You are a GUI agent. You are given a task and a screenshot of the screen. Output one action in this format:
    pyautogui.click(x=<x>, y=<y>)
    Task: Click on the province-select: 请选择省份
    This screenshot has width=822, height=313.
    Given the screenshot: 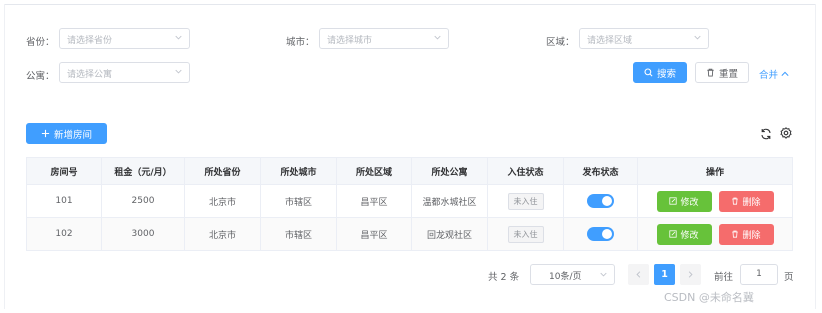 What is the action you would take?
    pyautogui.click(x=124, y=38)
    